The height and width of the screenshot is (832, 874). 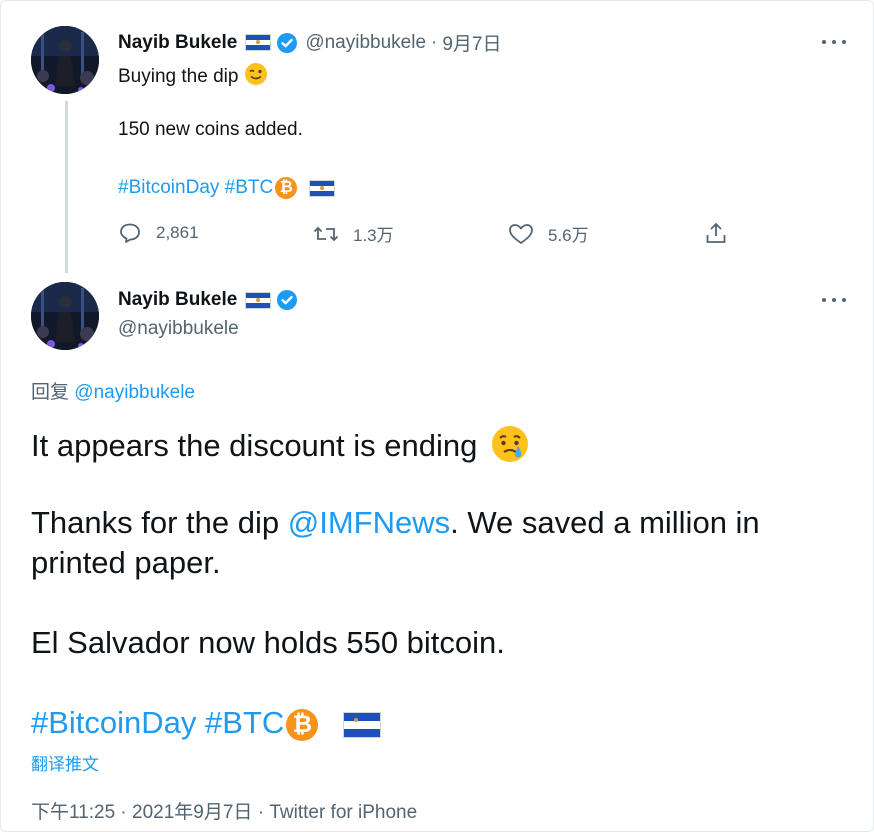 What do you see at coordinates (130, 233) in the screenshot?
I see `reply-icon` at bounding box center [130, 233].